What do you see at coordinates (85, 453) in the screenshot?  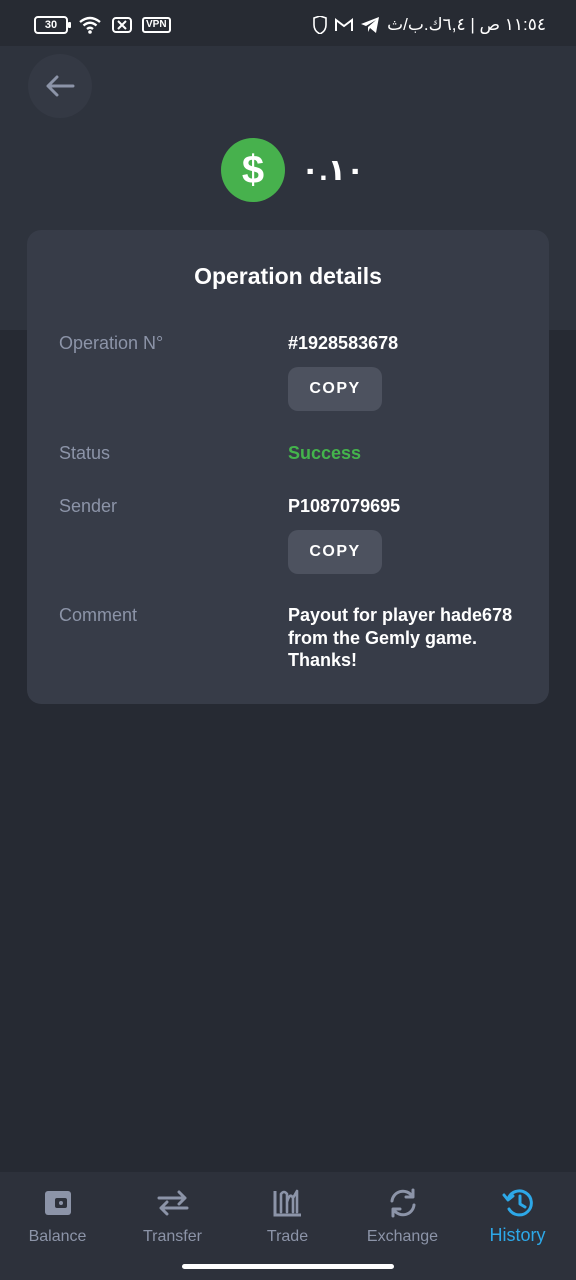 I see `status-label: Status` at bounding box center [85, 453].